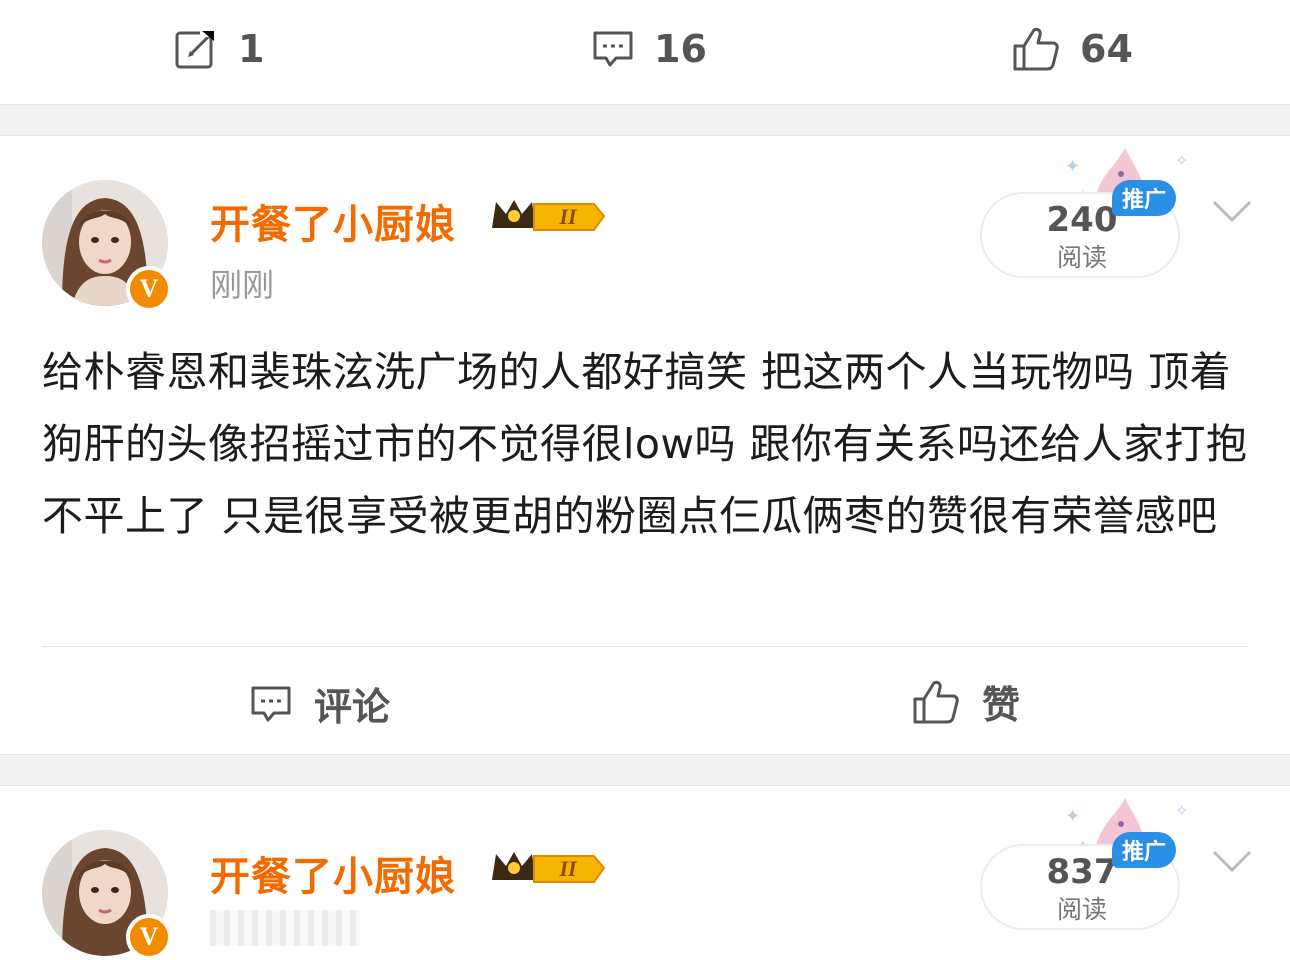 This screenshot has width=1290, height=960. I want to click on repost-button: 1, so click(219, 49).